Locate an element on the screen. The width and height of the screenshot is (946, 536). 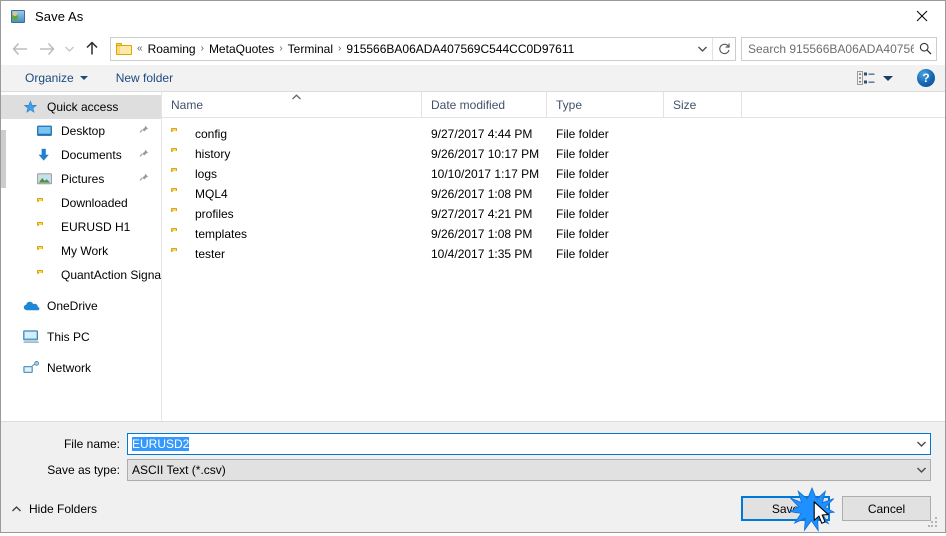
star-pin-icon is located at coordinates (32, 107).